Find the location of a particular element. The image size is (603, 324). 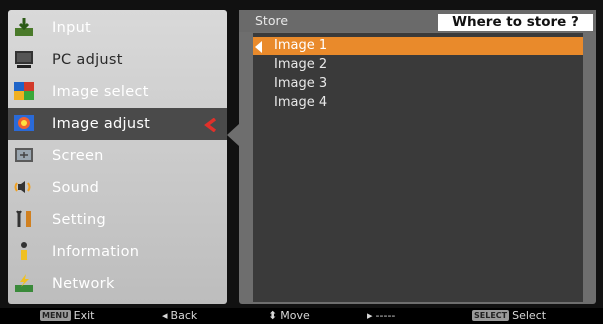

menu-label-input: Input is located at coordinates (72, 28).